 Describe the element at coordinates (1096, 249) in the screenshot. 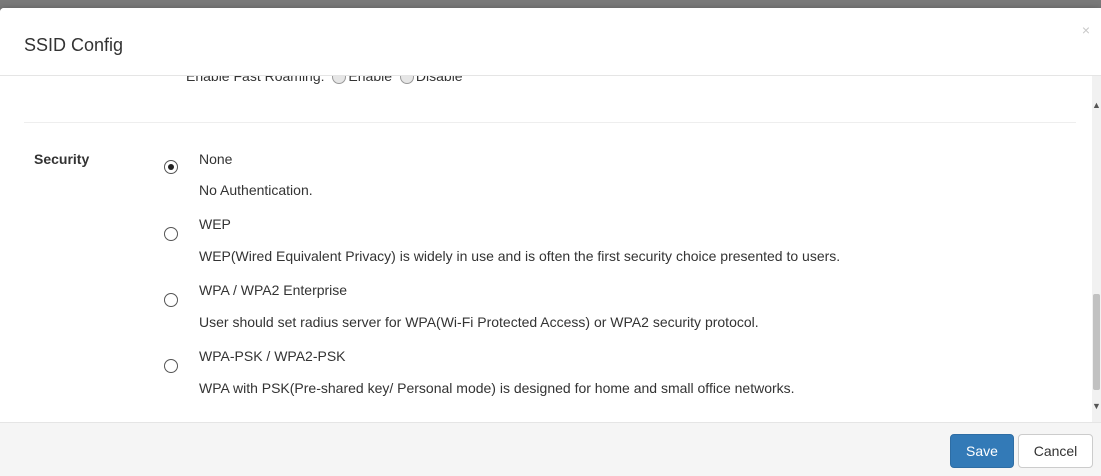

I see `body-scrollbar: ▲ ▼` at that location.